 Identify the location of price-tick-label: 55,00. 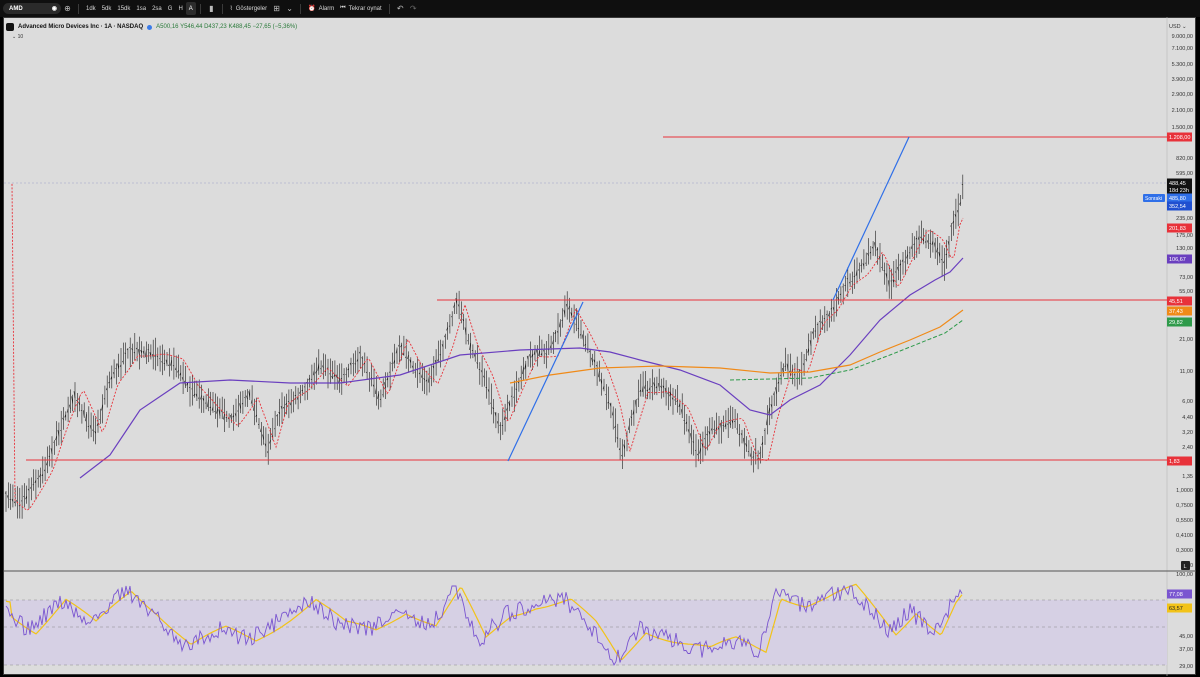
(1186, 292).